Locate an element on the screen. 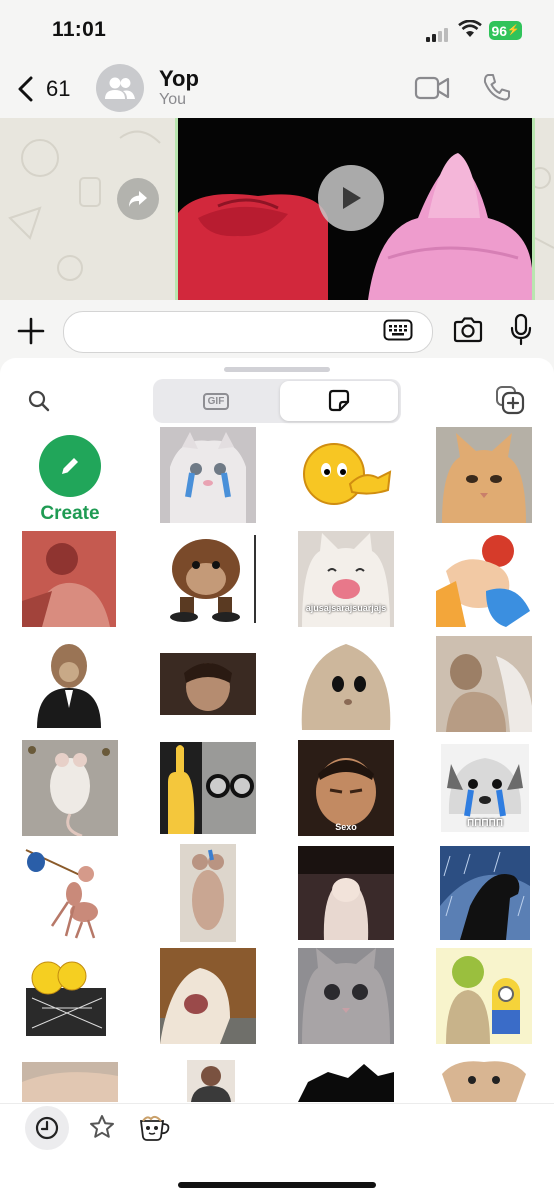  recent-icon is located at coordinates (47, 1128).